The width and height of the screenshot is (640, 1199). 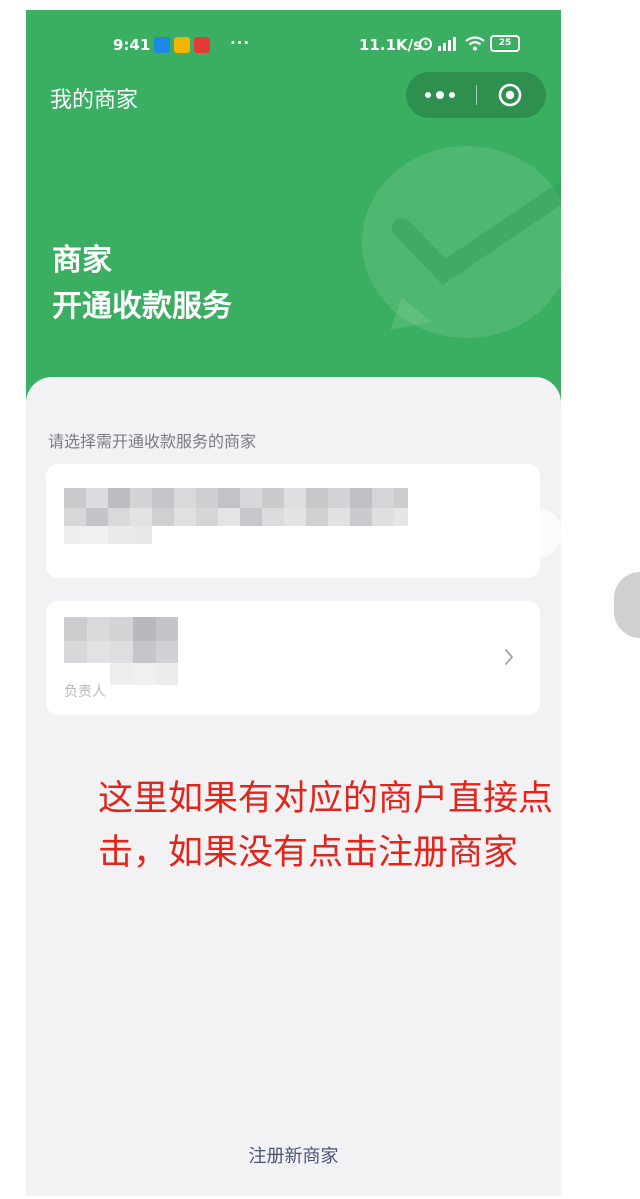 I want to click on mini-program-capsule, so click(x=476, y=95).